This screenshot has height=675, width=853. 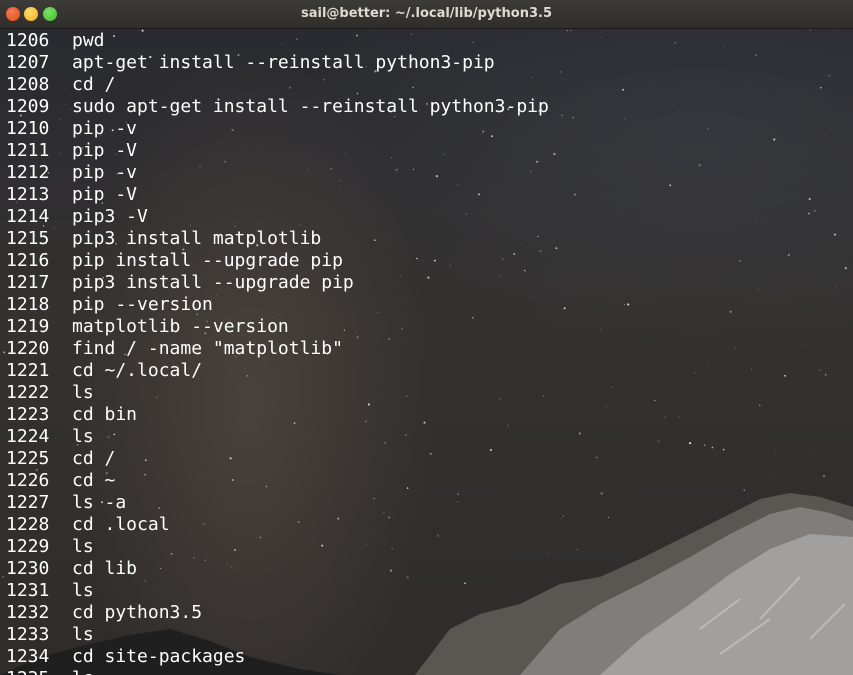 What do you see at coordinates (28, 150) in the screenshot?
I see `history-line-number: 1211` at bounding box center [28, 150].